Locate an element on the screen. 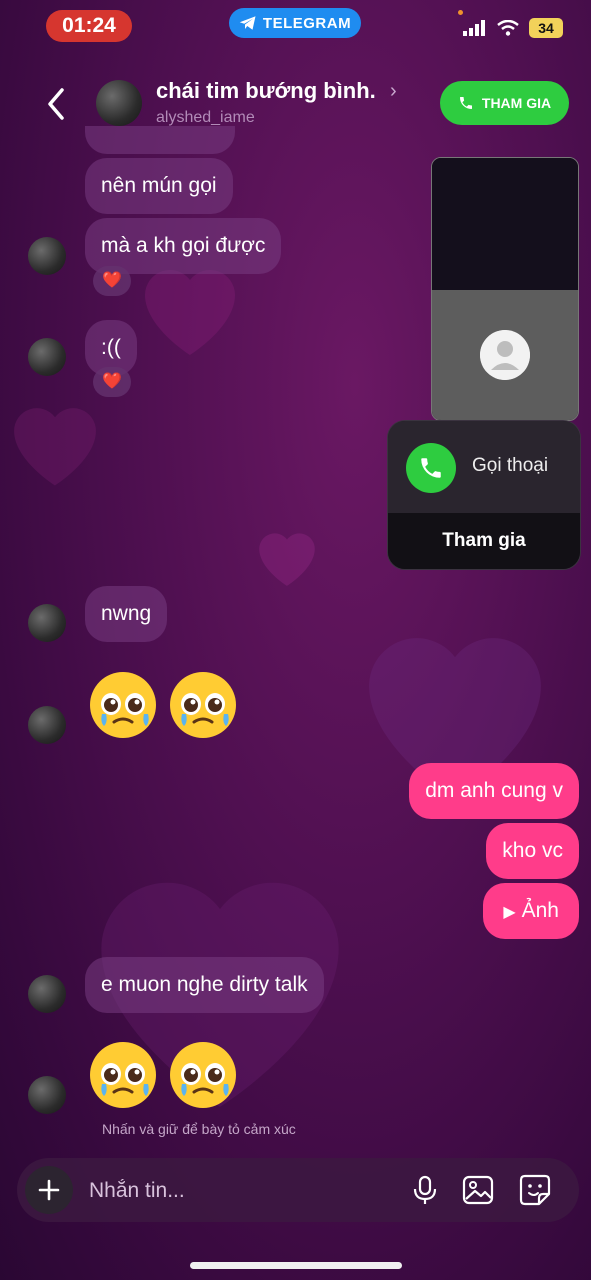  sticker-icon is located at coordinates (535, 1190).